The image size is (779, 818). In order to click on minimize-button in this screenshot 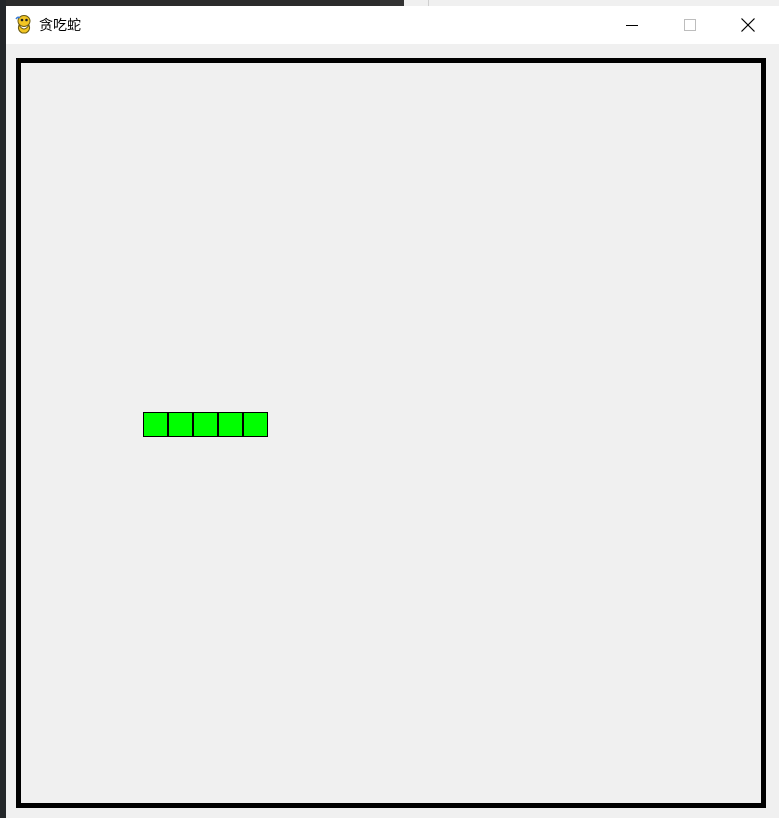, I will do `click(632, 25)`.